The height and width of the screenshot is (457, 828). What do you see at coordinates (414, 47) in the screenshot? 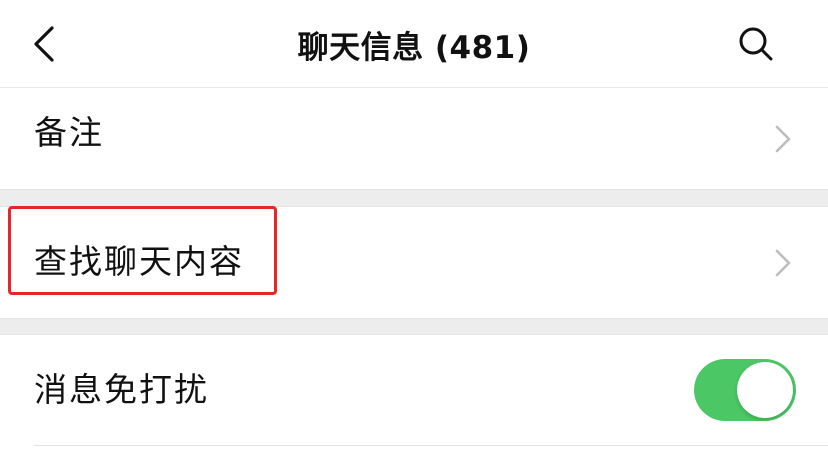
I see `page-title: 聊天信息 (481)` at bounding box center [414, 47].